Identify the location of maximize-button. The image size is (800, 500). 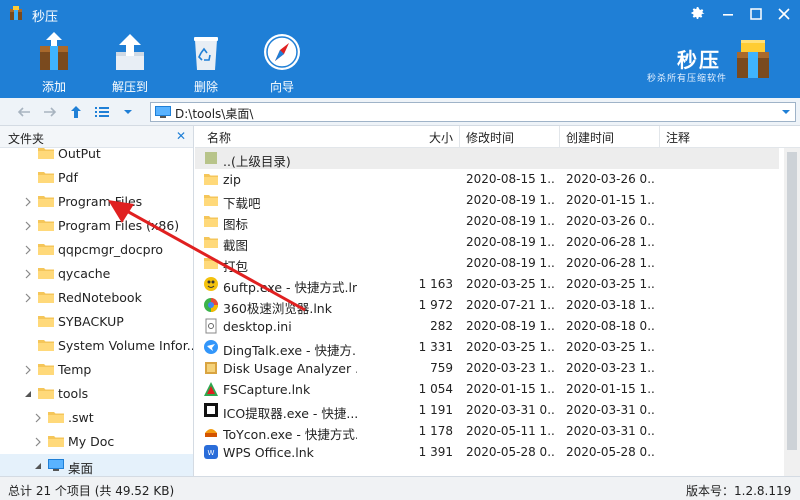
(756, 14).